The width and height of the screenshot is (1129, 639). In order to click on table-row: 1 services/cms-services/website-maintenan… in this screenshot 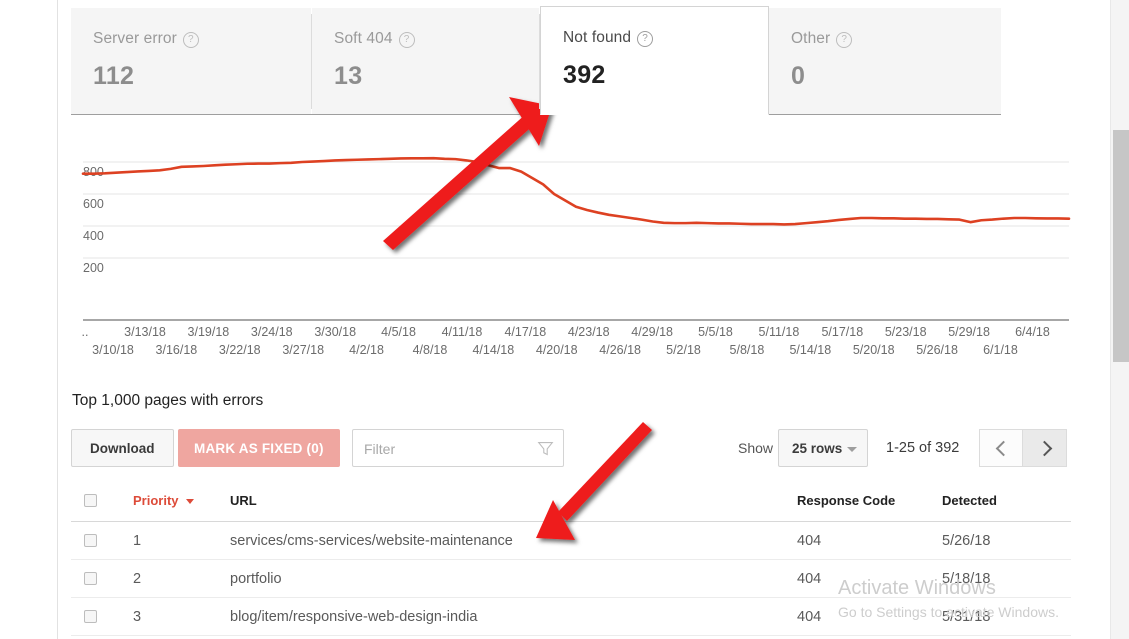, I will do `click(571, 541)`.